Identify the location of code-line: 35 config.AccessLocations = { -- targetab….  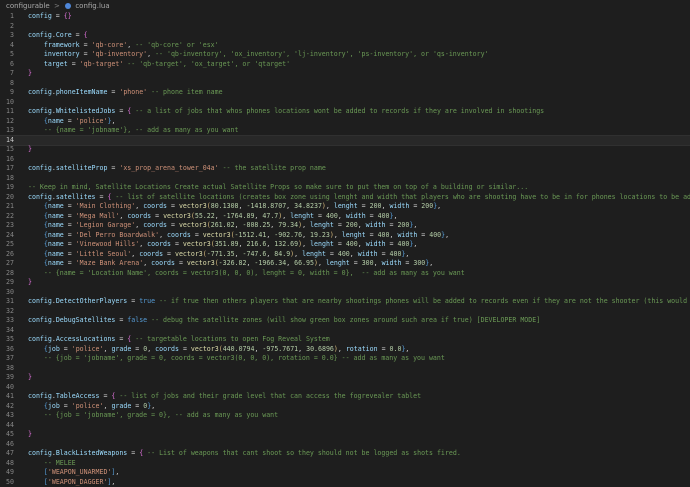
(345, 340).